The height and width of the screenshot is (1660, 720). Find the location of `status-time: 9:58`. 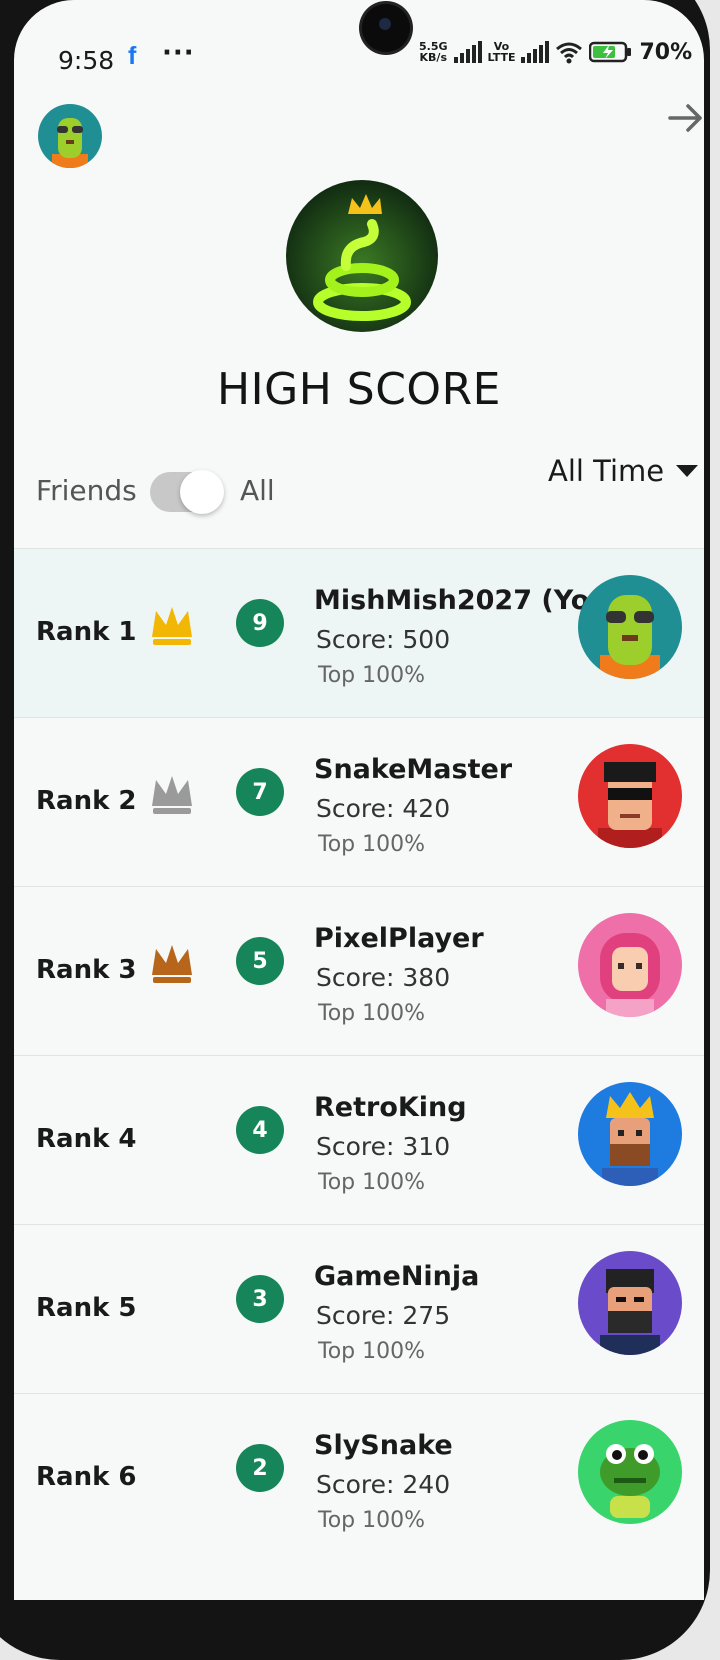

status-time: 9:58 is located at coordinates (86, 60).